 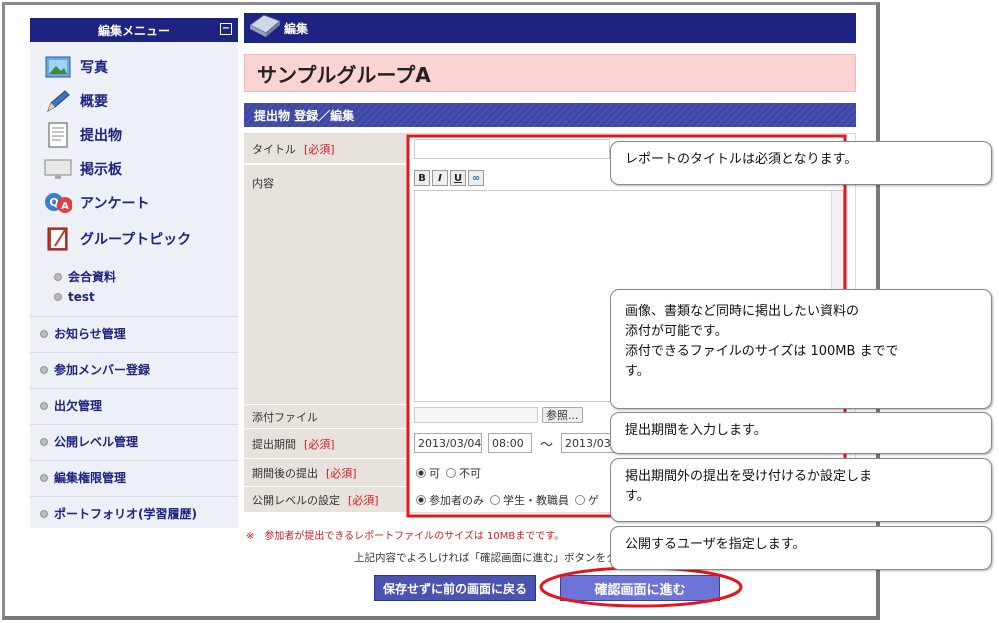 What do you see at coordinates (676, 331) in the screenshot?
I see `callout-text: 添付が可能です。` at bounding box center [676, 331].